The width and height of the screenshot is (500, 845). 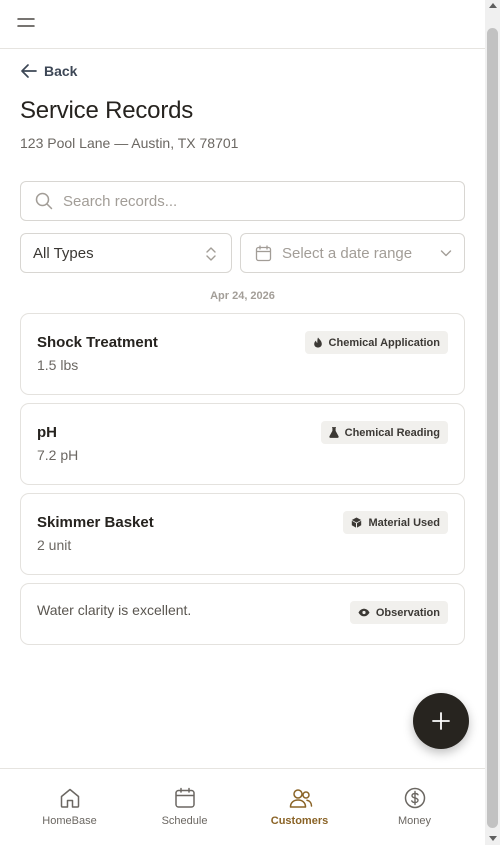 I want to click on type-filter-value: All Types, so click(x=63, y=253).